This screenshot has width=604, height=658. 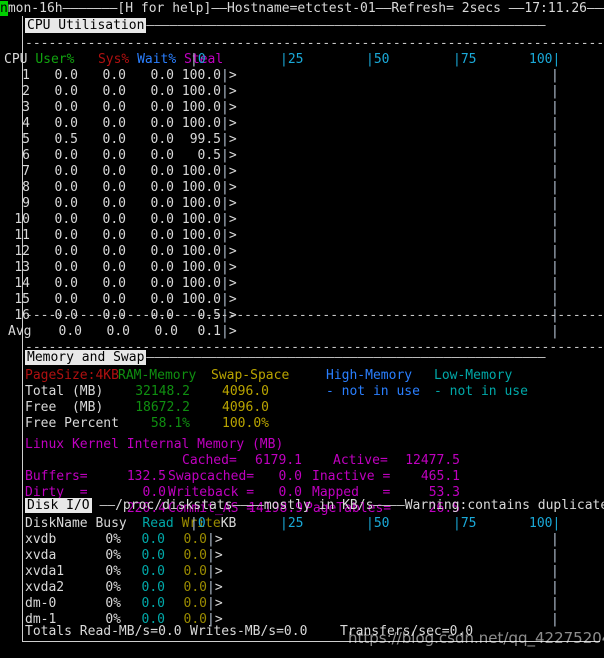 I want to click on cpu-row: 9 0.0 0.0 0.0 100.0|>, so click(x=120, y=204).